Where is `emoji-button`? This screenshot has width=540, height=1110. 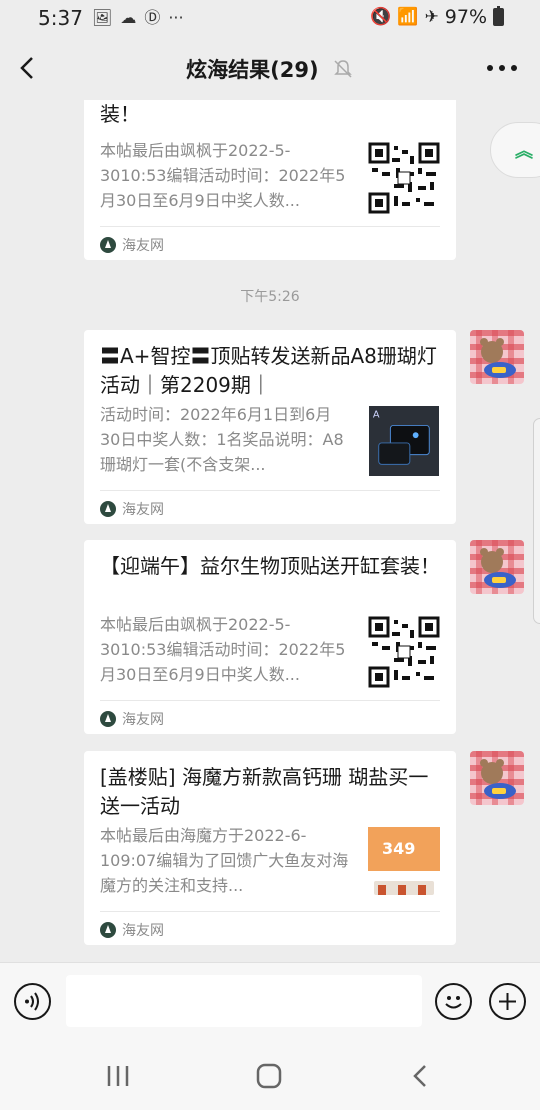
emoji-button is located at coordinates (453, 1001).